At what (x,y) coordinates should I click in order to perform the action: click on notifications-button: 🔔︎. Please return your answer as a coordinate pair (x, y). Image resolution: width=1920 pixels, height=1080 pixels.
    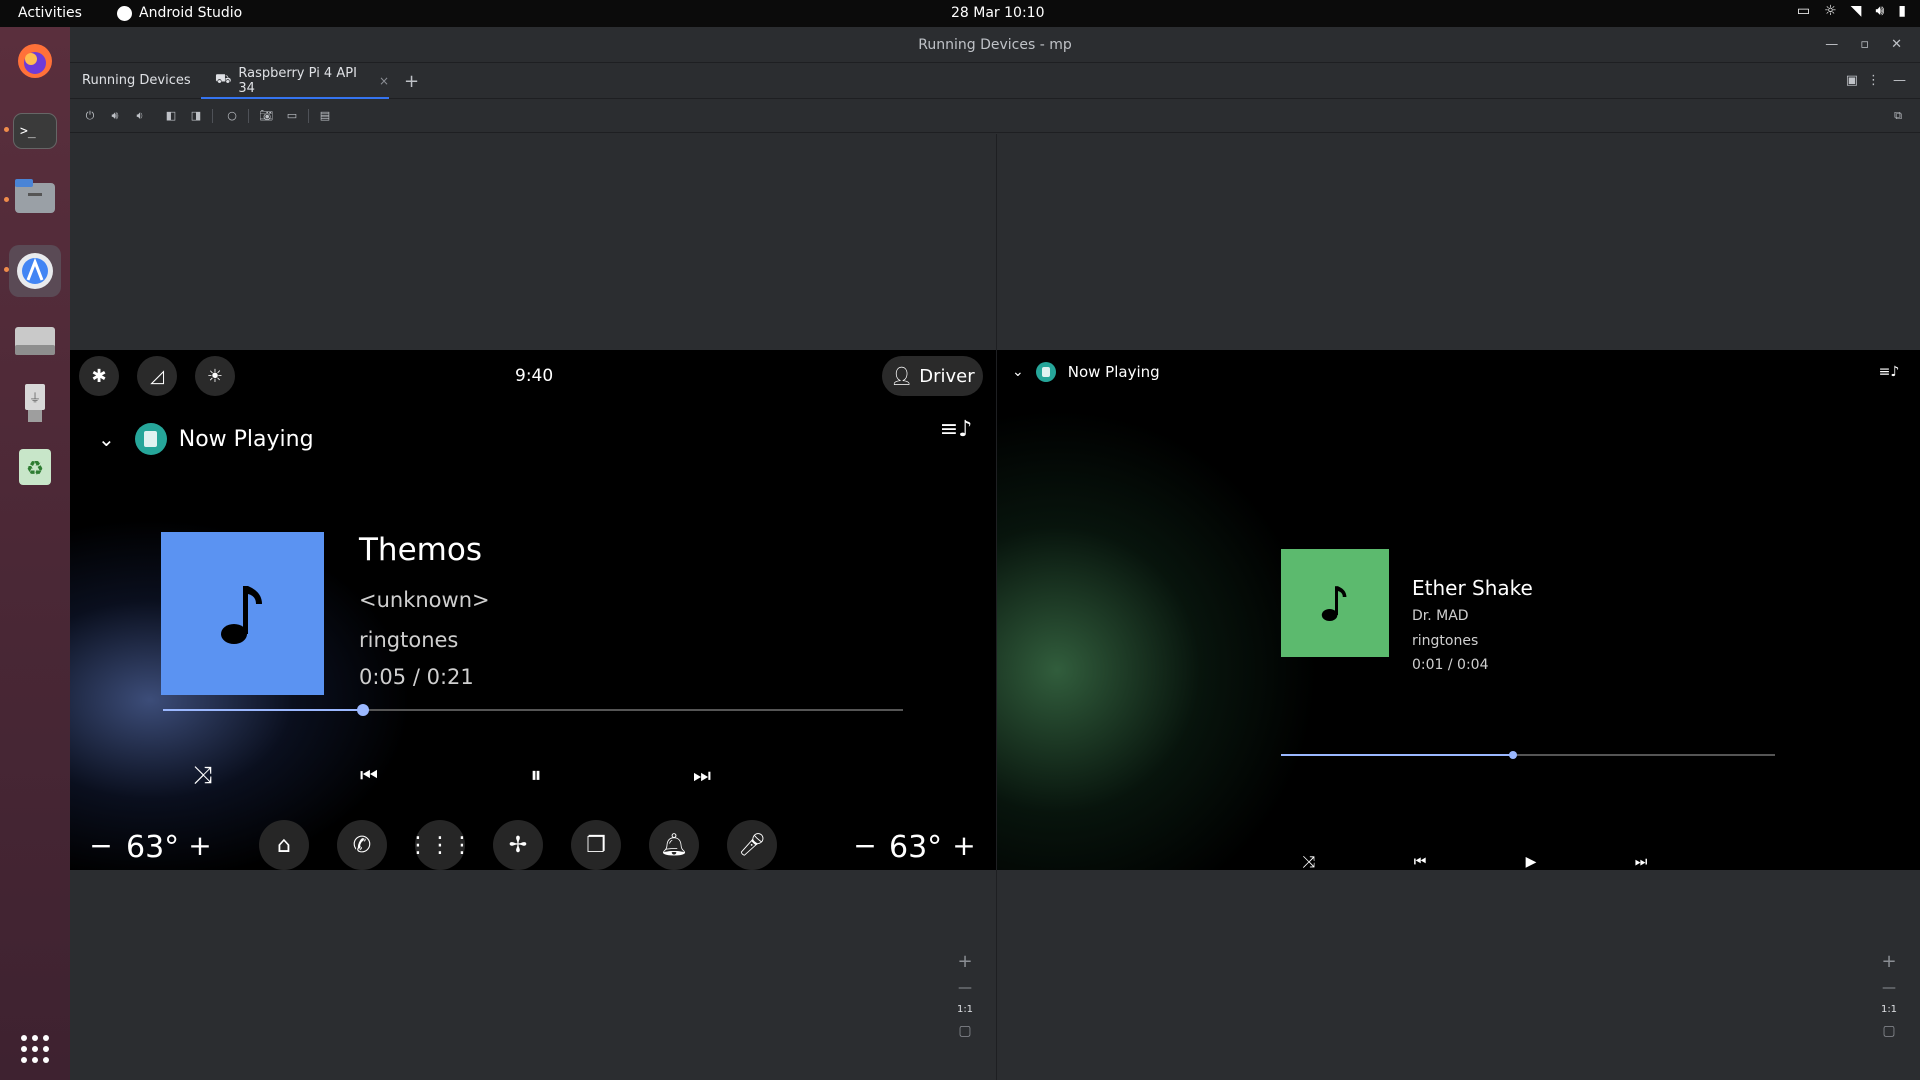
    Looking at the image, I should click on (674, 845).